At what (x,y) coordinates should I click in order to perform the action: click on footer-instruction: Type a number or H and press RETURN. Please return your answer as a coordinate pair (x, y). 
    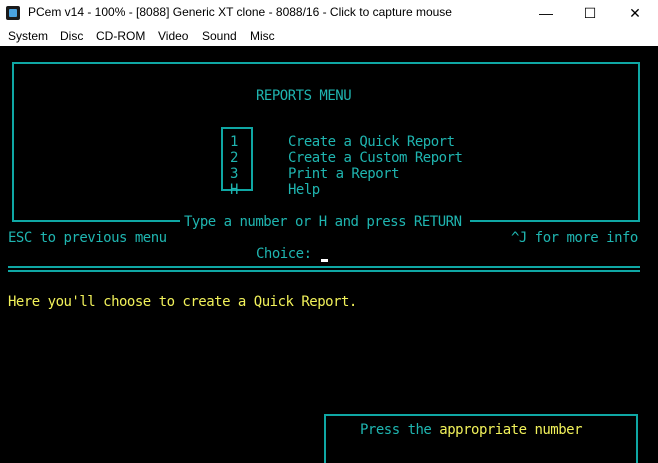
    Looking at the image, I should click on (323, 222).